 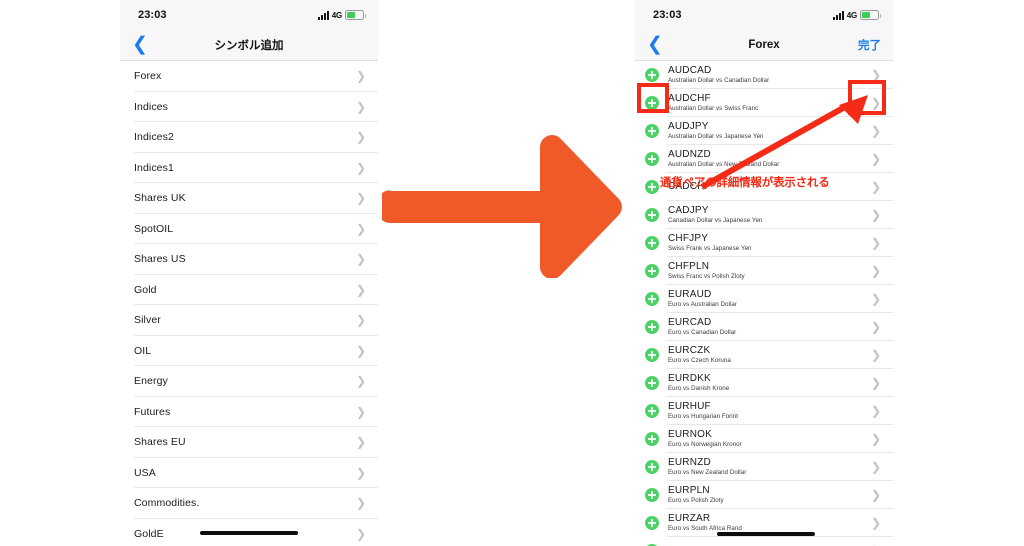 What do you see at coordinates (249, 198) in the screenshot?
I see `list-item: Shares UK ❯` at bounding box center [249, 198].